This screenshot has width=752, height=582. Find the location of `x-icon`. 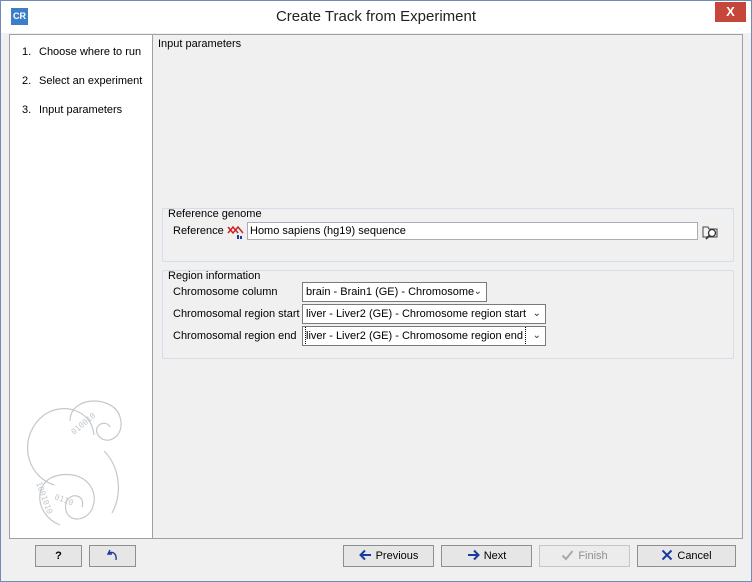

x-icon is located at coordinates (667, 555).